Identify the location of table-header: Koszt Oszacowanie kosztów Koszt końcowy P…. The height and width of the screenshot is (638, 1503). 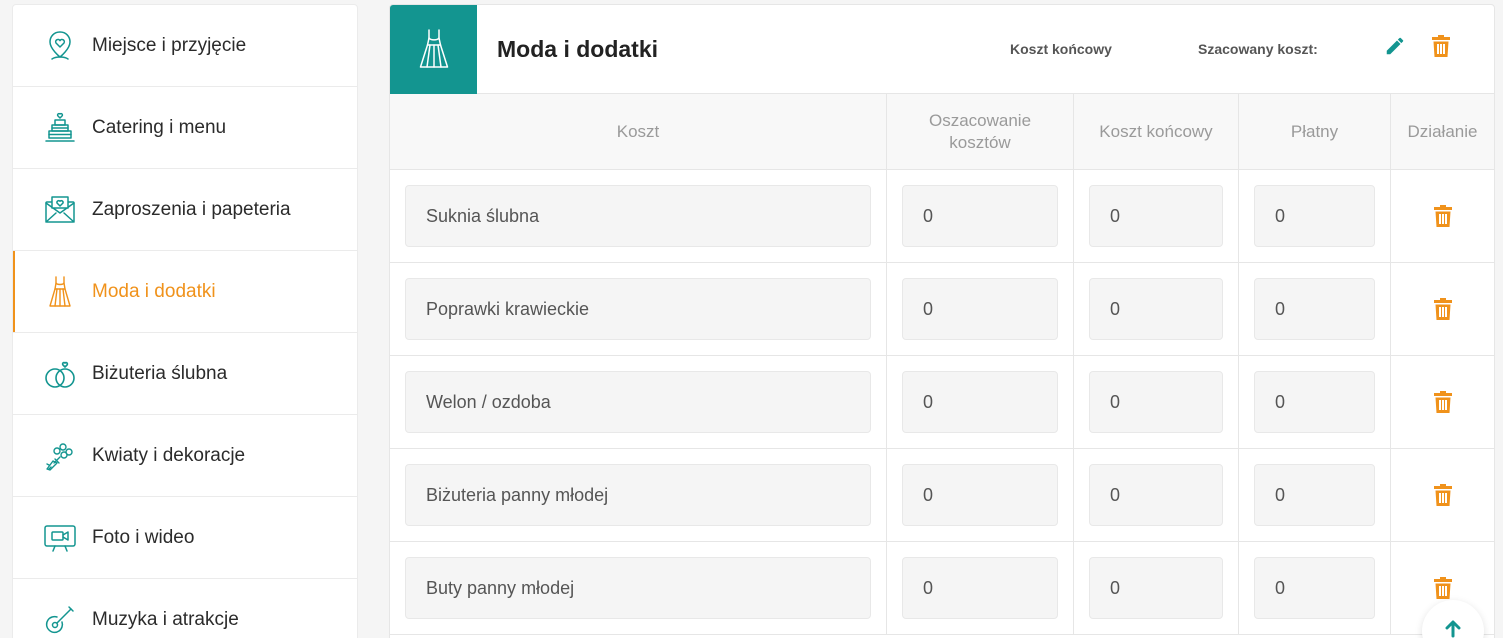
(942, 132).